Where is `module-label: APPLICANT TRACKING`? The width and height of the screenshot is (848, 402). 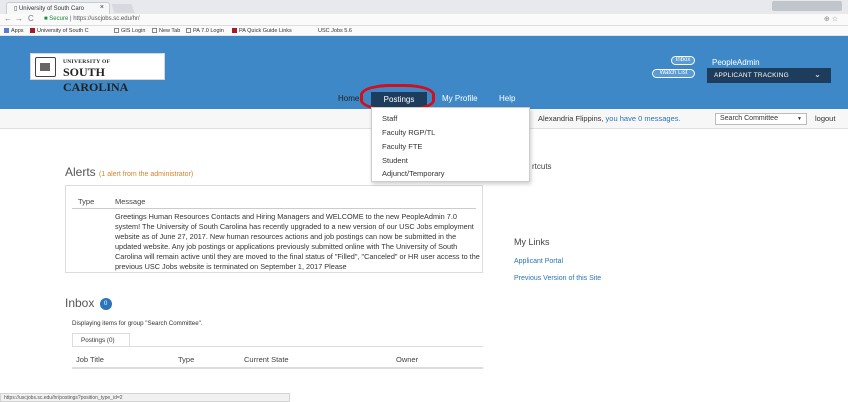
module-label: APPLICANT TRACKING is located at coordinates (751, 75).